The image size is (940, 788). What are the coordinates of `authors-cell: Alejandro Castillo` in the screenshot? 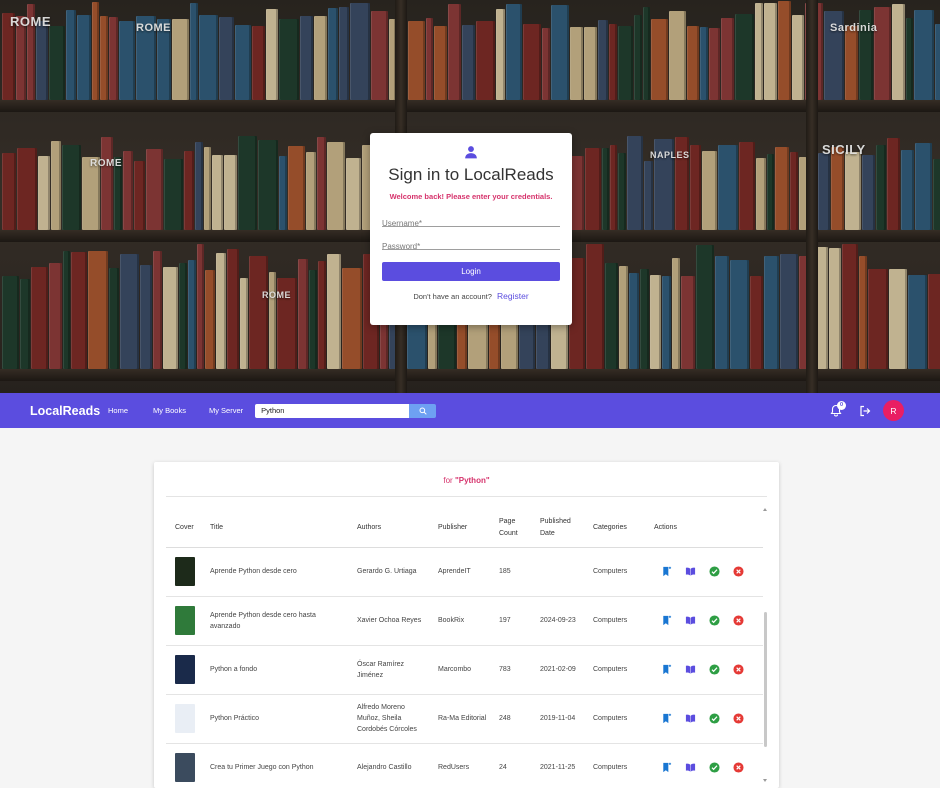 It's located at (388, 765).